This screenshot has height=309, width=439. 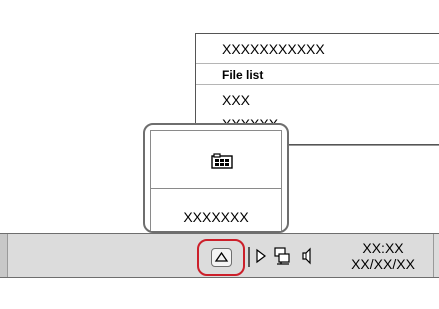 I want to click on tray-popup: XXXXXXX, so click(x=216, y=178).